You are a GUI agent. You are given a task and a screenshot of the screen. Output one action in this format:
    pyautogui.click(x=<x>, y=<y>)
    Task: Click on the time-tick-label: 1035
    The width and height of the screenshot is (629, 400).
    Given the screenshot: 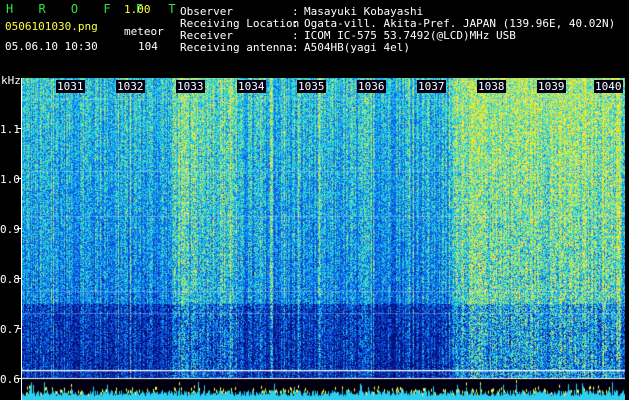 What is the action you would take?
    pyautogui.click(x=311, y=86)
    